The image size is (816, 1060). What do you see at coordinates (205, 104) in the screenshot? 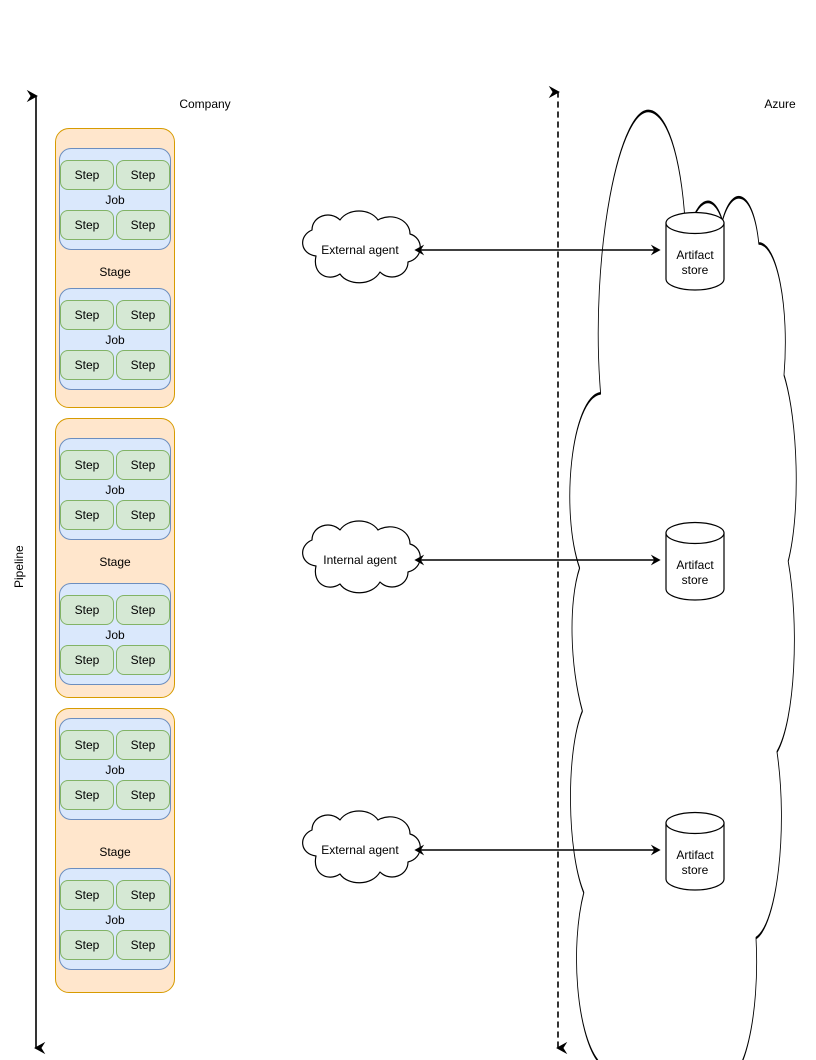
I see `region-label-company: Company` at bounding box center [205, 104].